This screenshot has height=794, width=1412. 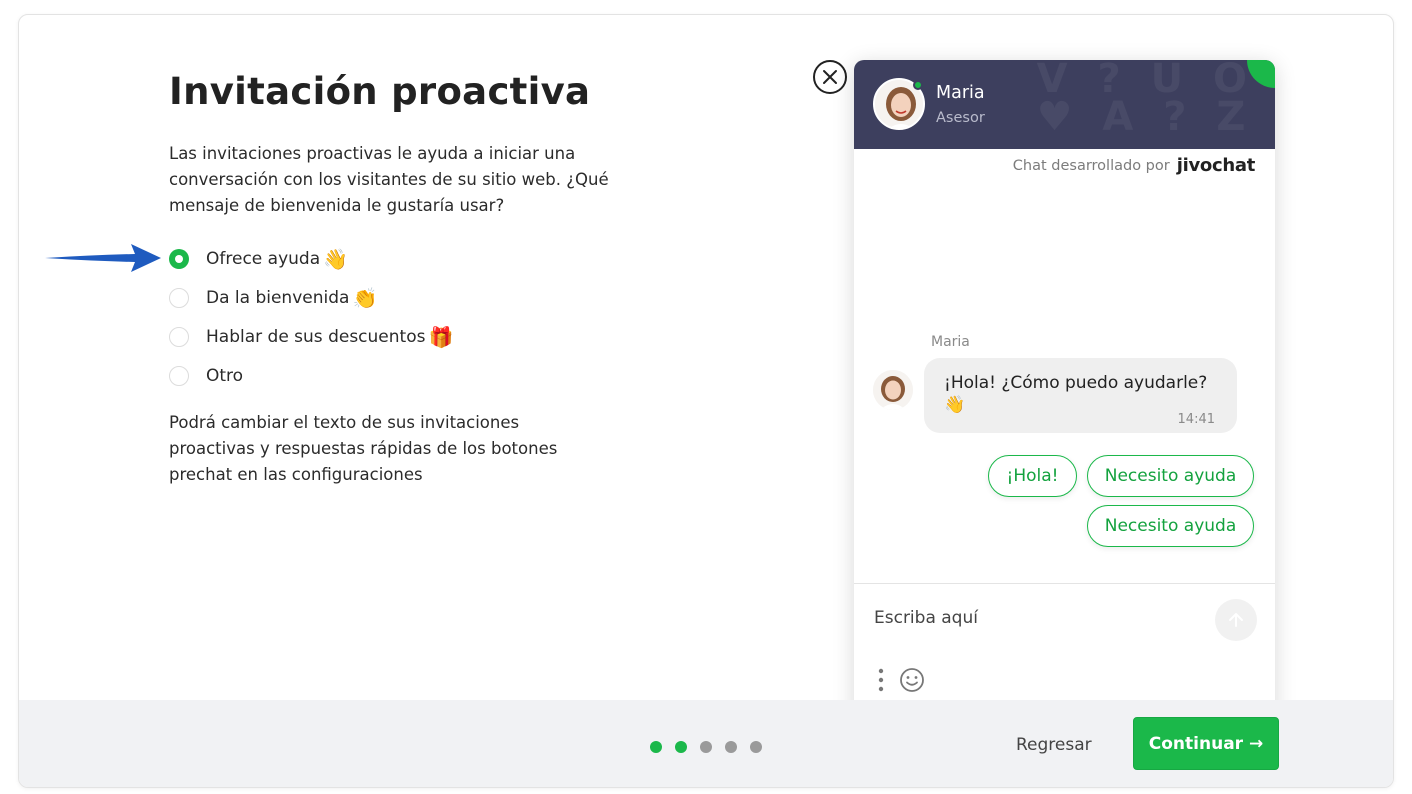 What do you see at coordinates (893, 390) in the screenshot?
I see `avatar` at bounding box center [893, 390].